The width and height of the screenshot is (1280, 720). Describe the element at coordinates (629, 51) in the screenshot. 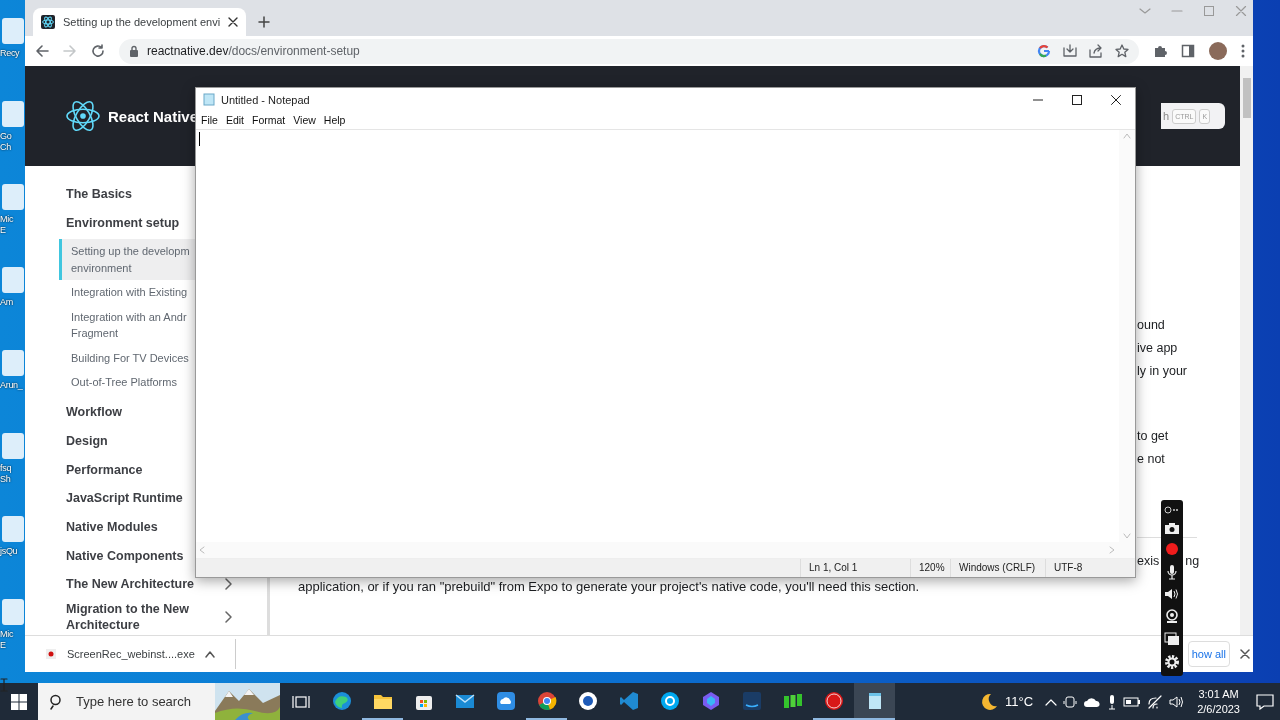

I see `address-bar: reactnative.dev/docs/environment-setup` at that location.